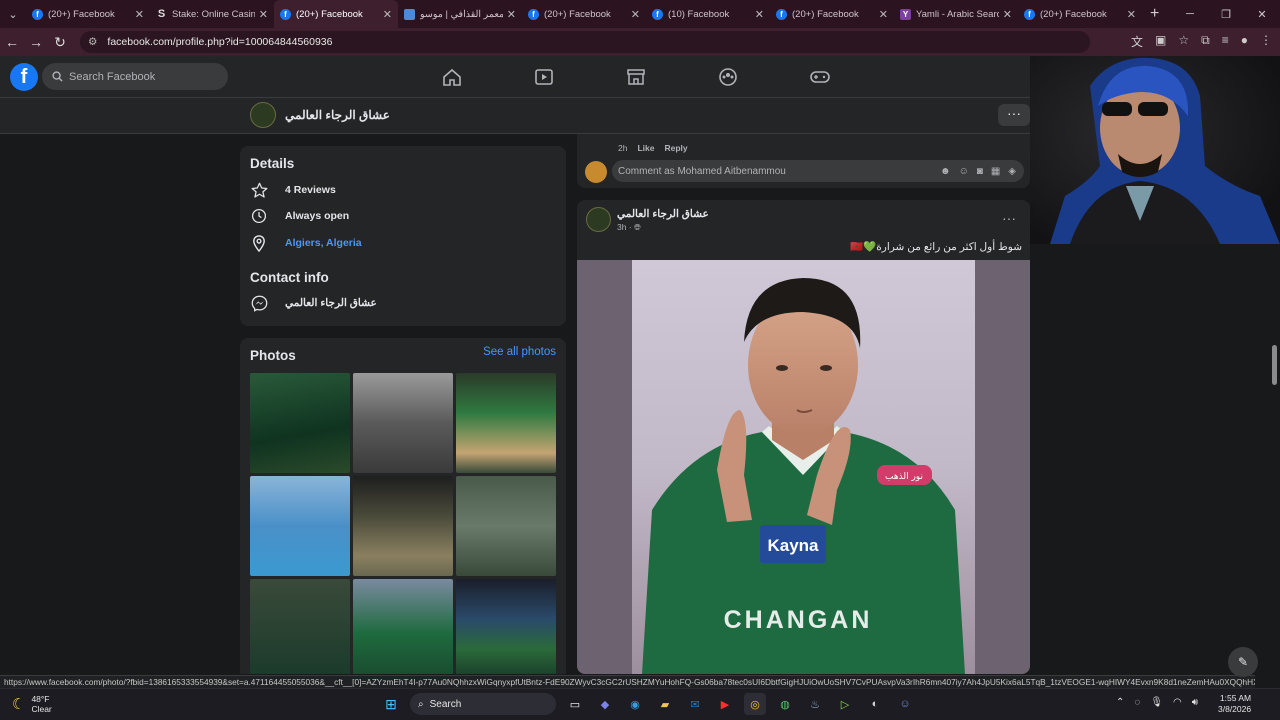 The image size is (1280, 720). Describe the element at coordinates (995, 171) in the screenshot. I see `gif-icon: ▦` at that location.